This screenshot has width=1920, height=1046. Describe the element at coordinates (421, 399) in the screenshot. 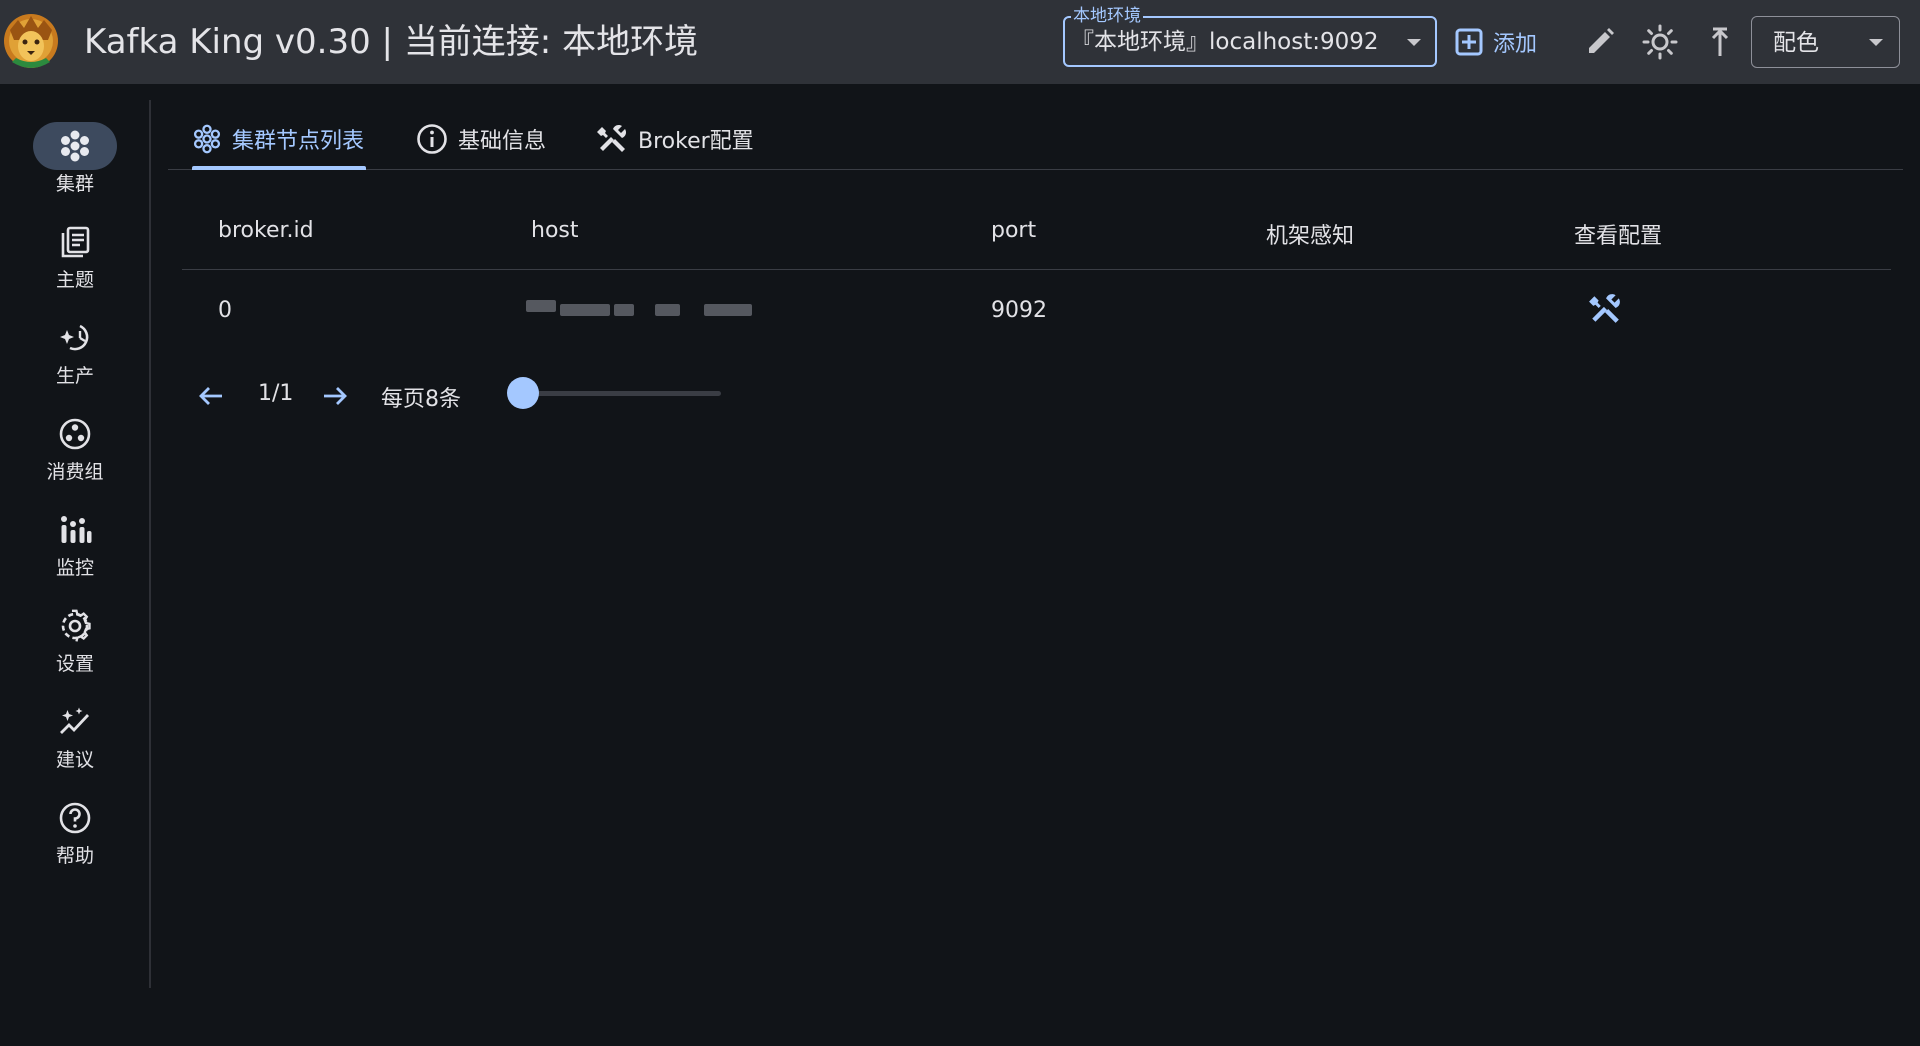

I see `per-page-label: 每页8条` at that location.